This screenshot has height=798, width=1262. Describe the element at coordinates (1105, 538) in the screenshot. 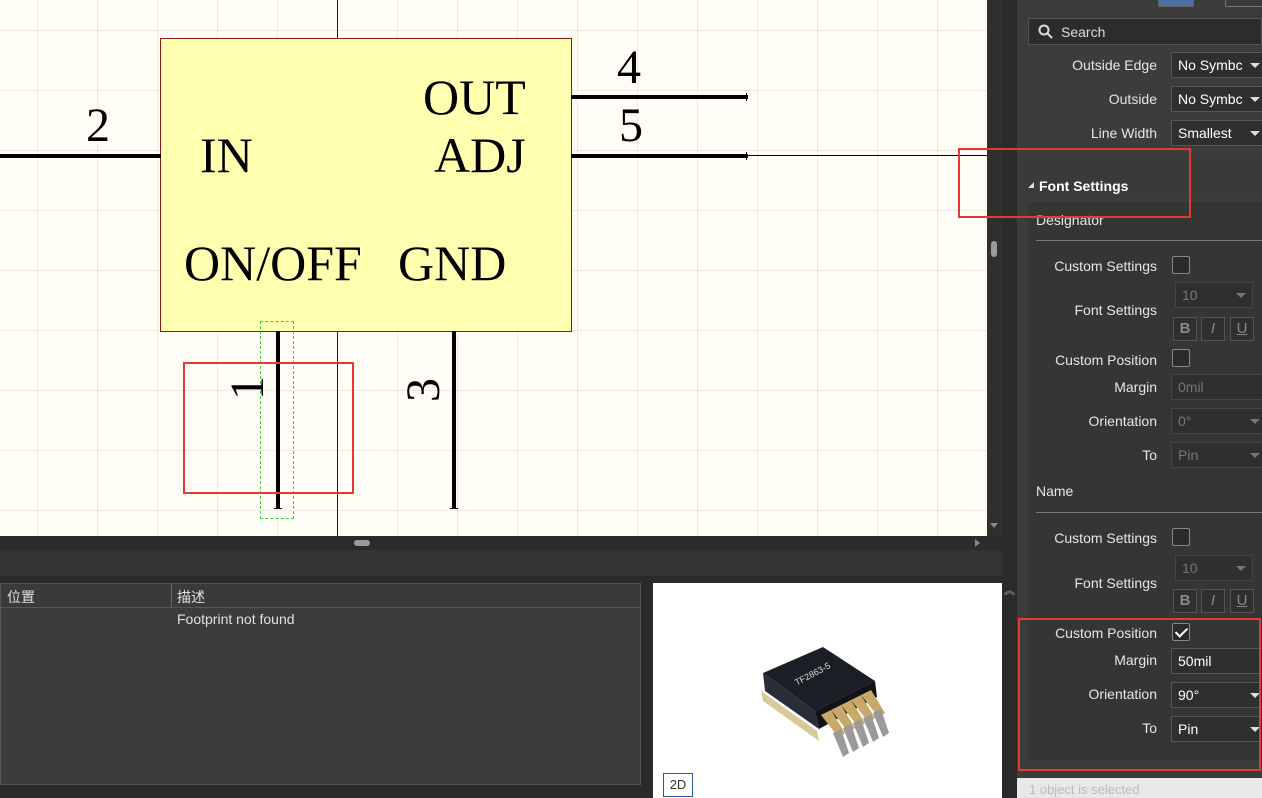

I see `name-custom-settings-label: Custom Settings` at that location.